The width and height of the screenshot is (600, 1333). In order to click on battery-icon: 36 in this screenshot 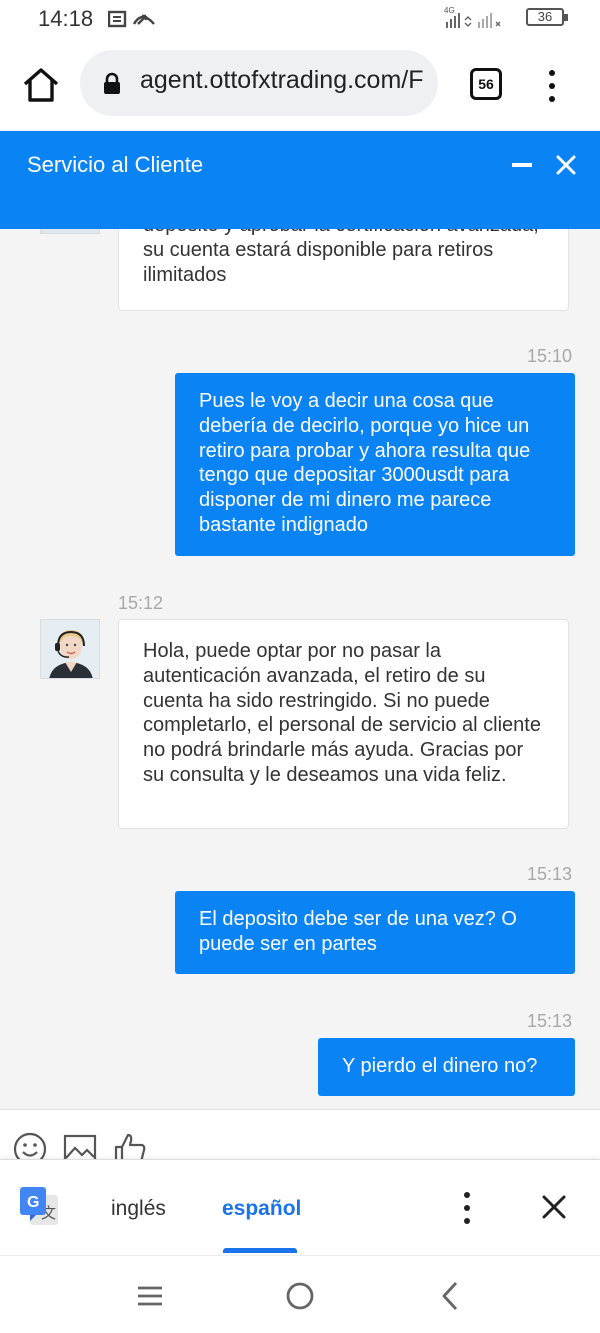, I will do `click(547, 17)`.